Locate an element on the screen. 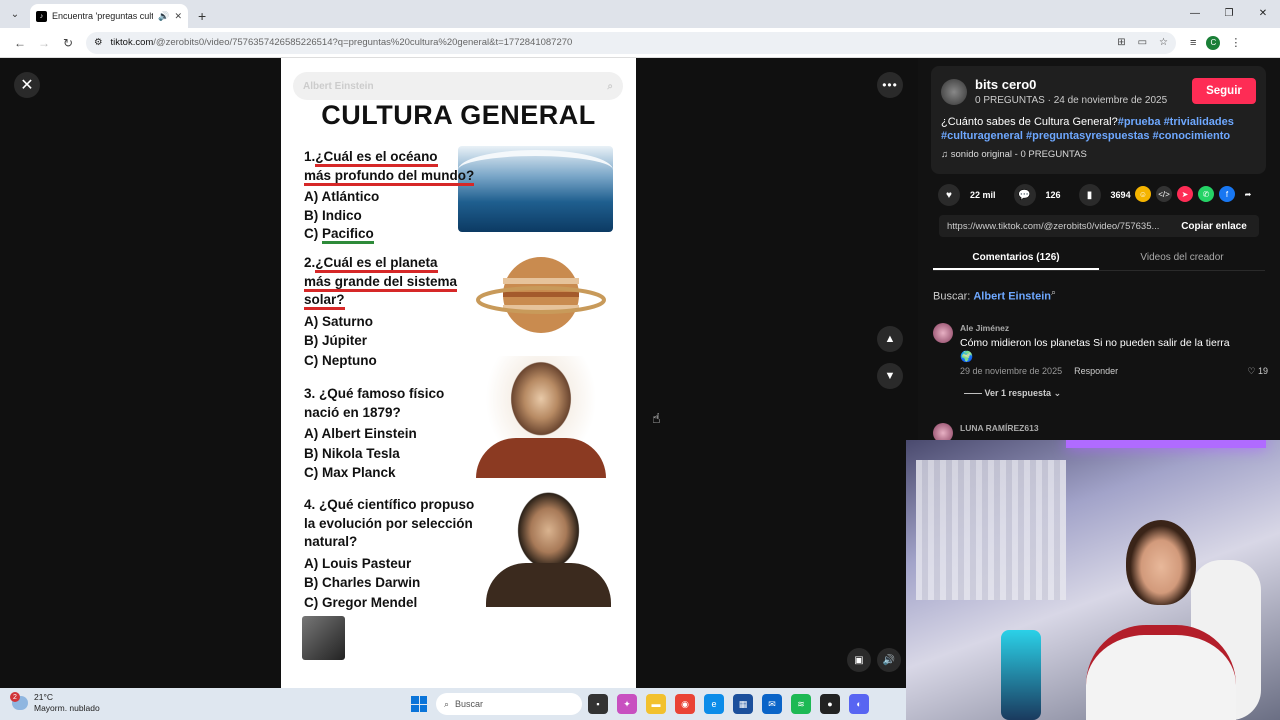 The height and width of the screenshot is (720, 1280). menu-icon: ⋮ is located at coordinates (1235, 42).